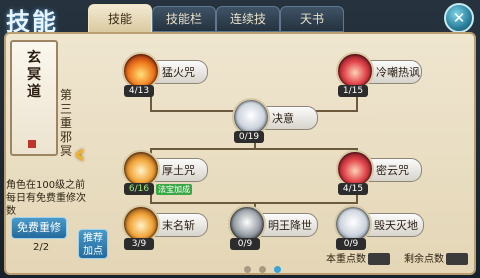  Describe the element at coordinates (93, 244) in the screenshot. I see `recommend-points-button: 推荐加点` at that location.